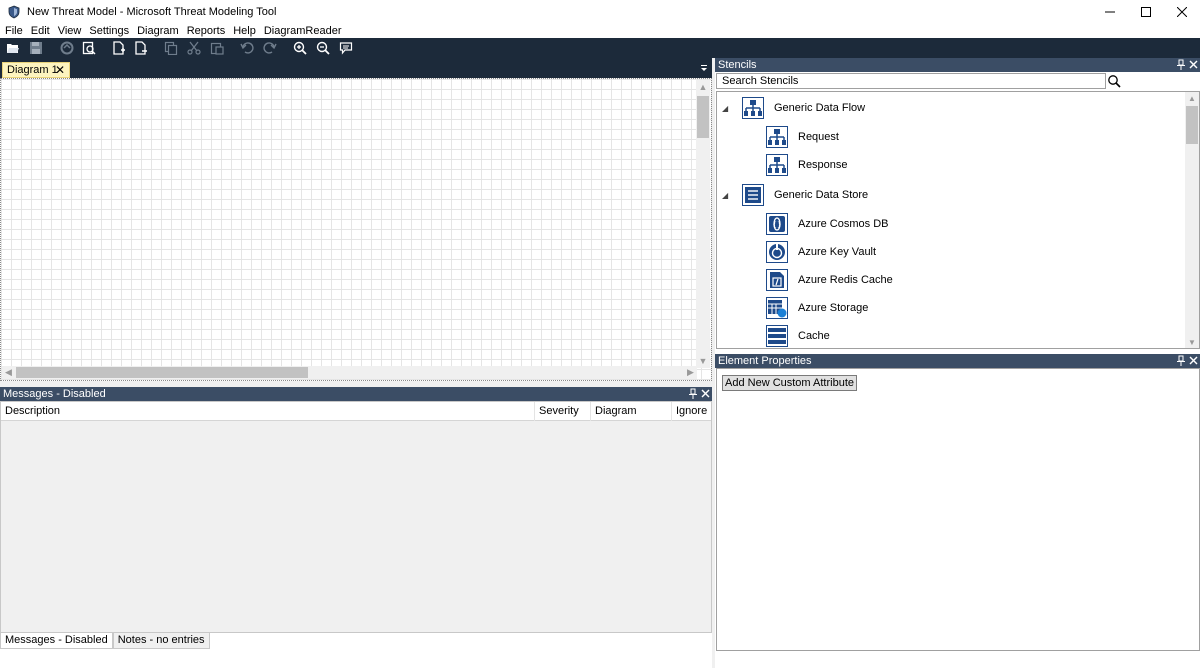 The width and height of the screenshot is (1200, 668). I want to click on stencil-item-cache: Cache, so click(798, 336).